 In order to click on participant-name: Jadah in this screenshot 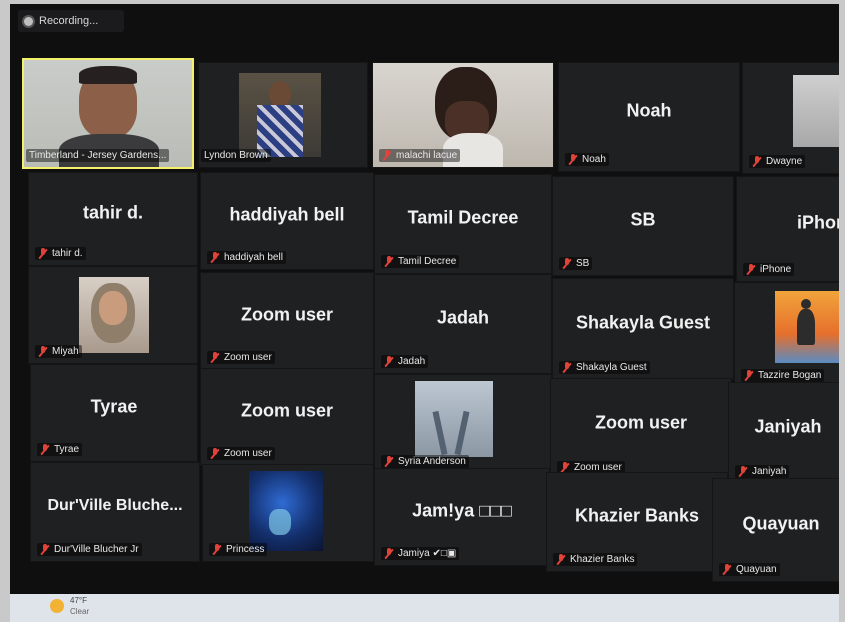, I will do `click(412, 361)`.